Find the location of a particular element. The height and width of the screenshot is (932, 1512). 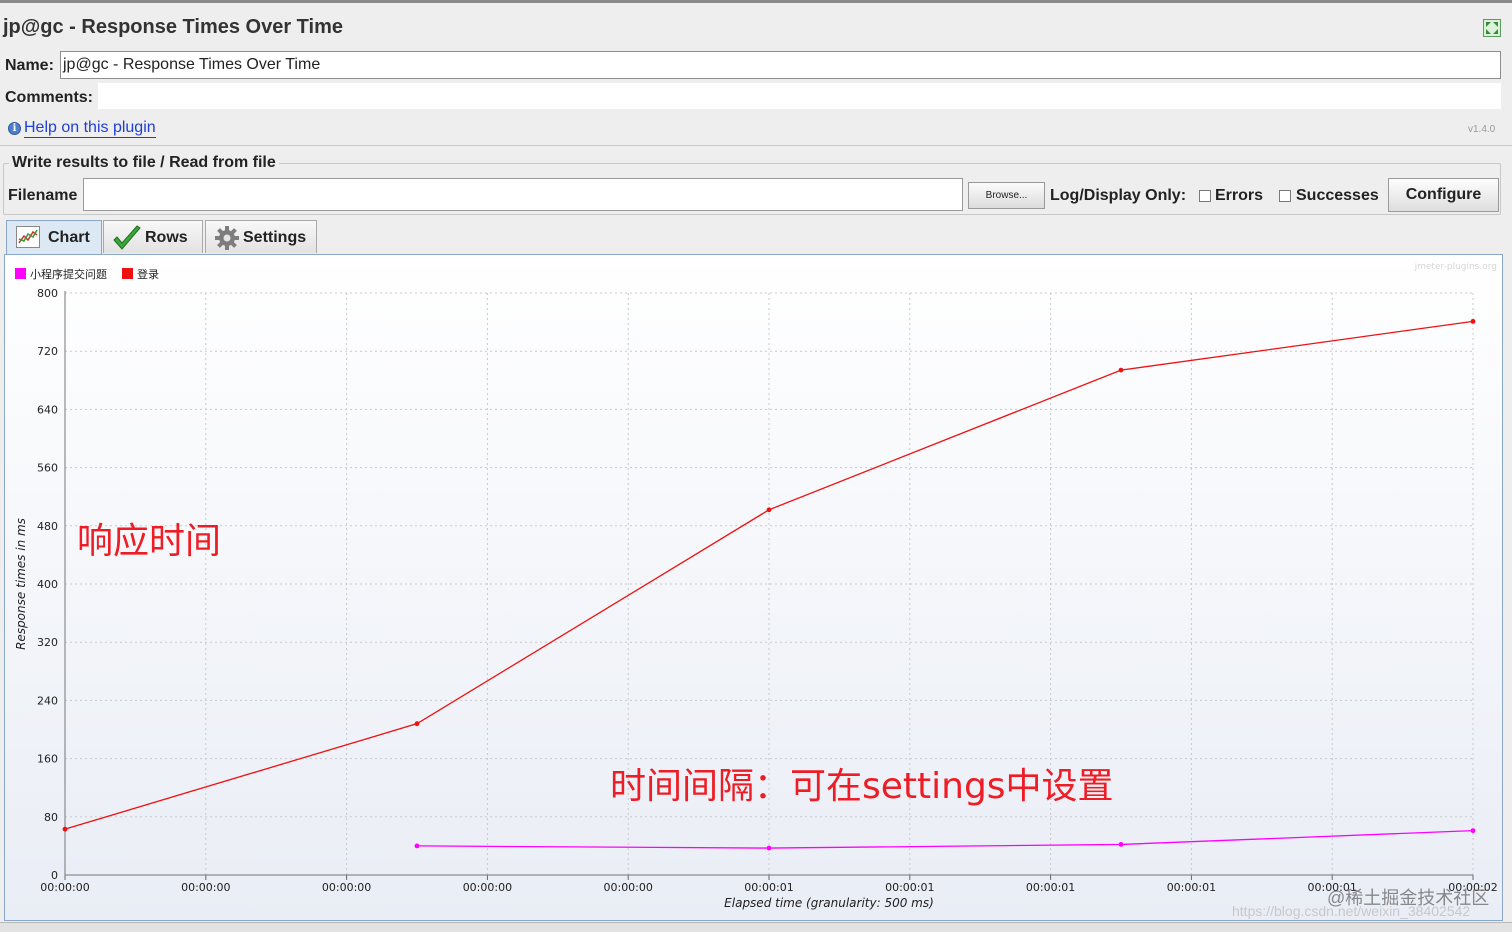

page-title: jp@gc - Response Times Over Time is located at coordinates (173, 27).